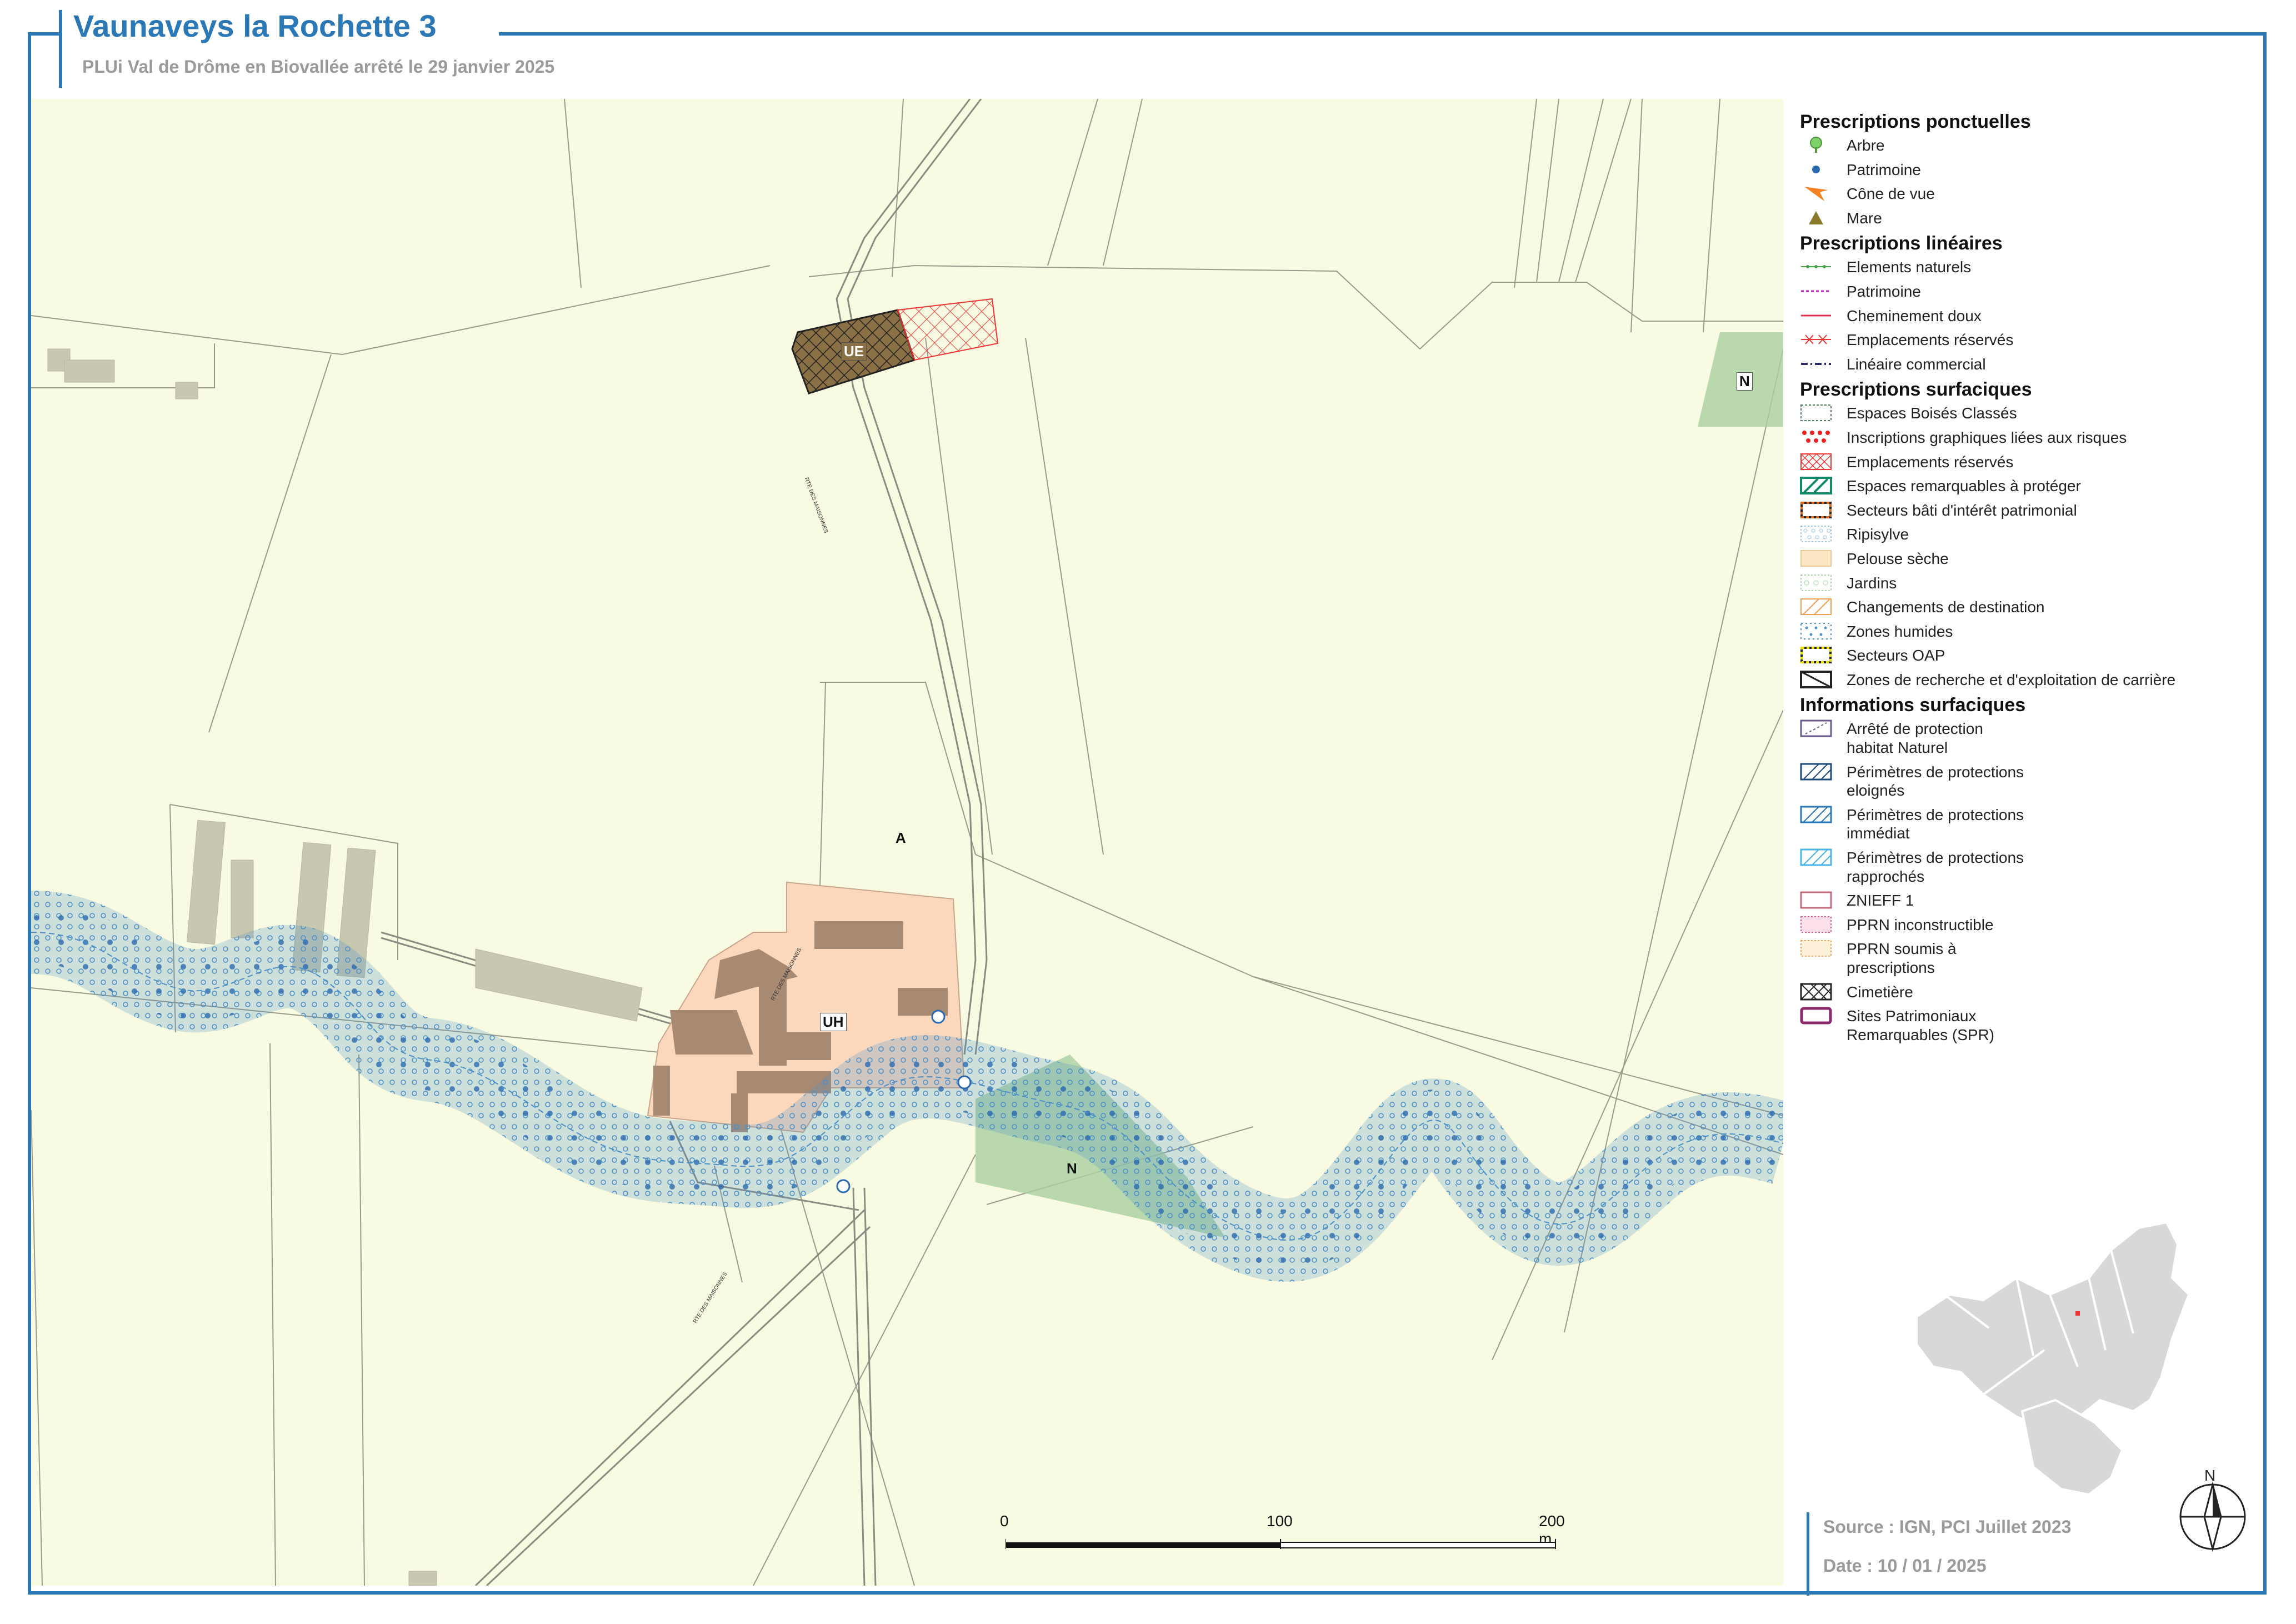 The height and width of the screenshot is (1624, 2296). I want to click on legend-item-label: Secteurs OAP, so click(1896, 655).